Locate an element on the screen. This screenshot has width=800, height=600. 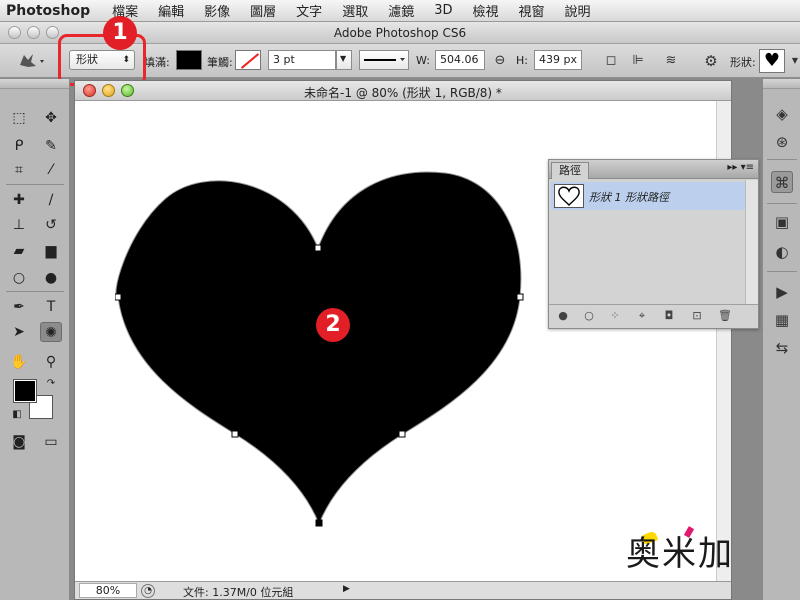
path-alignment-icon: ⊫ is located at coordinates (638, 61).